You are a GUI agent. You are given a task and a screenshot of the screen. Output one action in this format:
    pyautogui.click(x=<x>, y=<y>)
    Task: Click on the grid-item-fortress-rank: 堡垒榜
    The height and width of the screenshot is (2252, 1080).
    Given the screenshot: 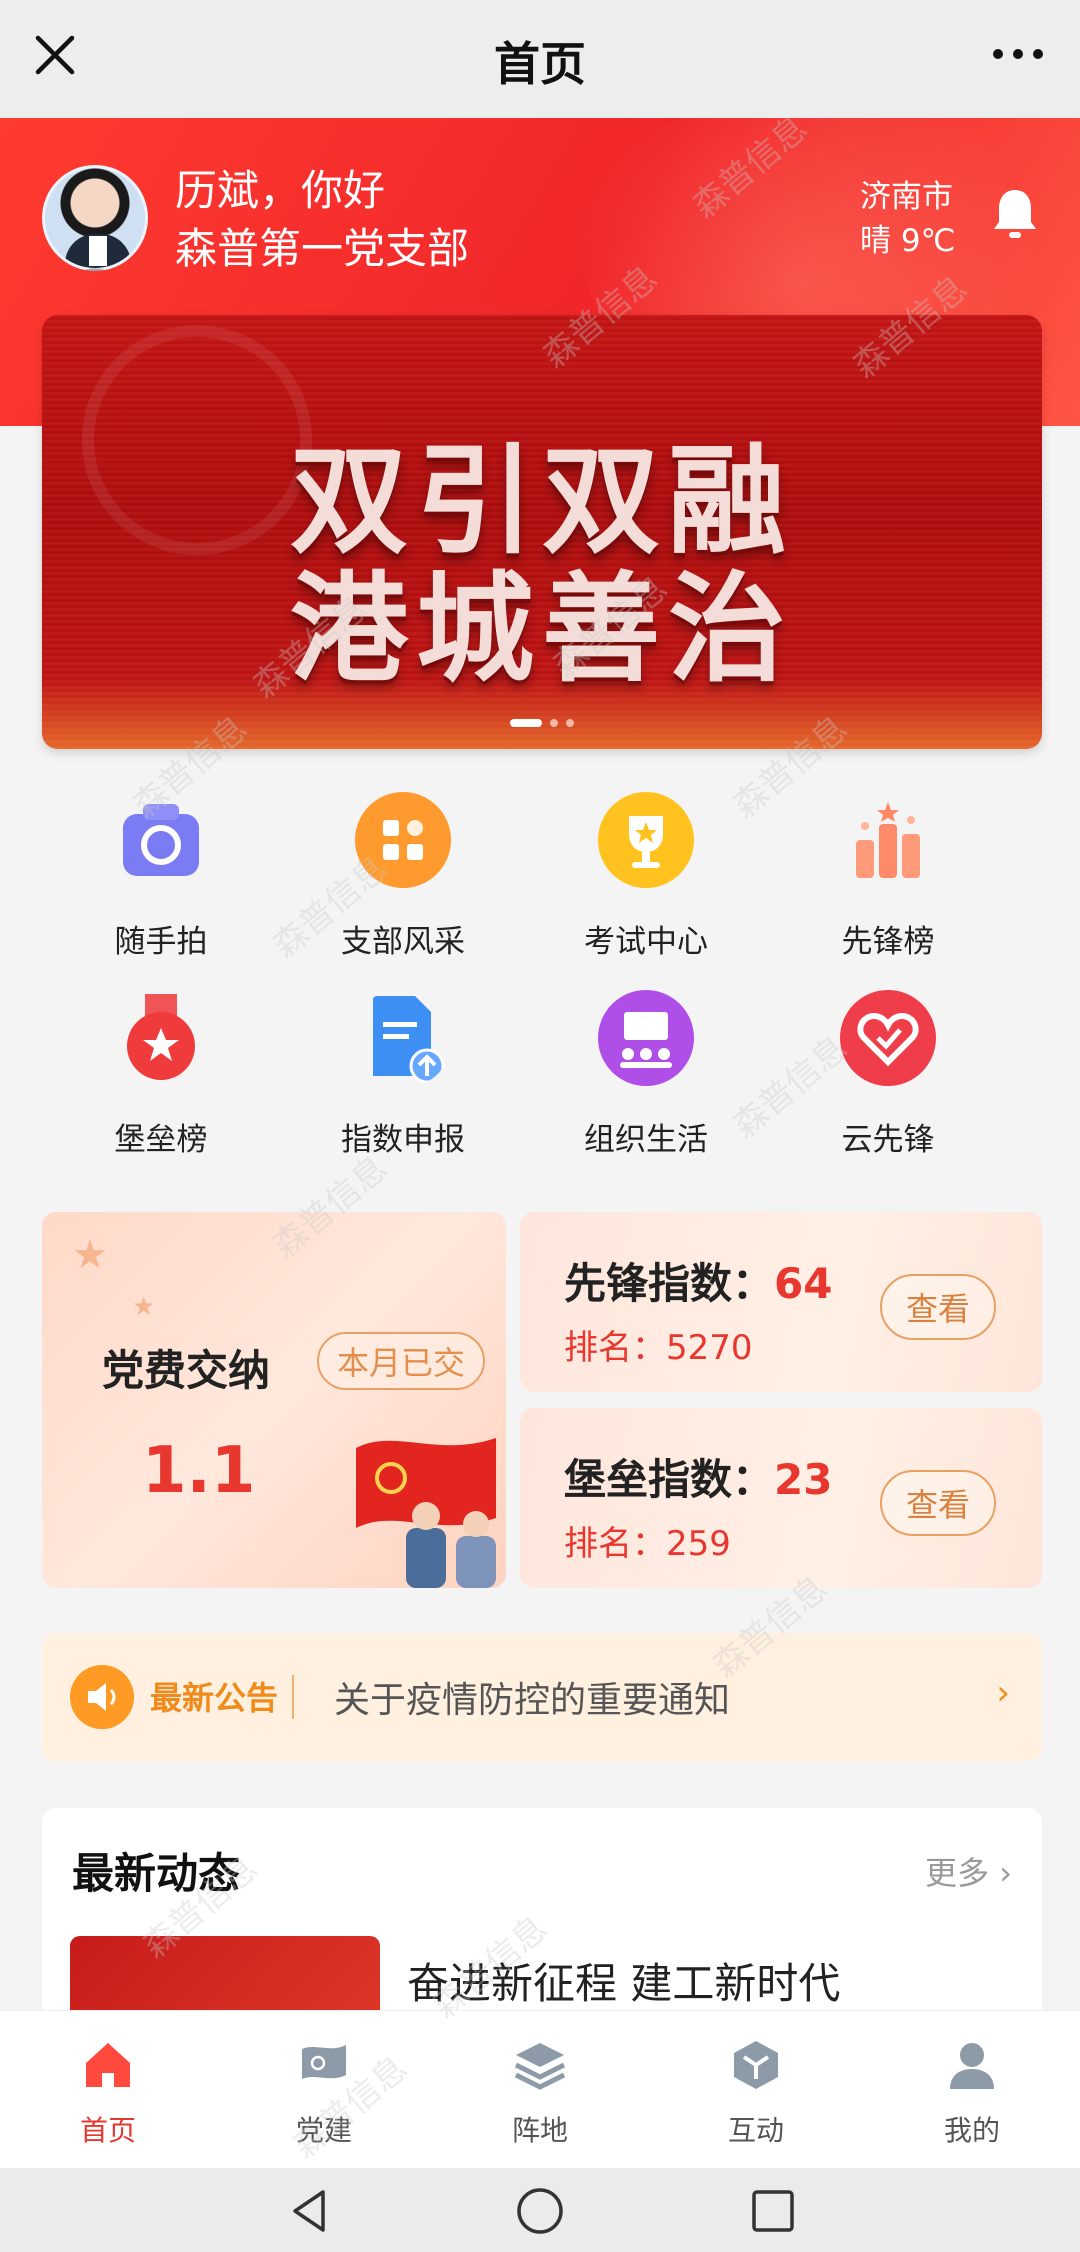 What is the action you would take?
    pyautogui.click(x=161, y=1073)
    